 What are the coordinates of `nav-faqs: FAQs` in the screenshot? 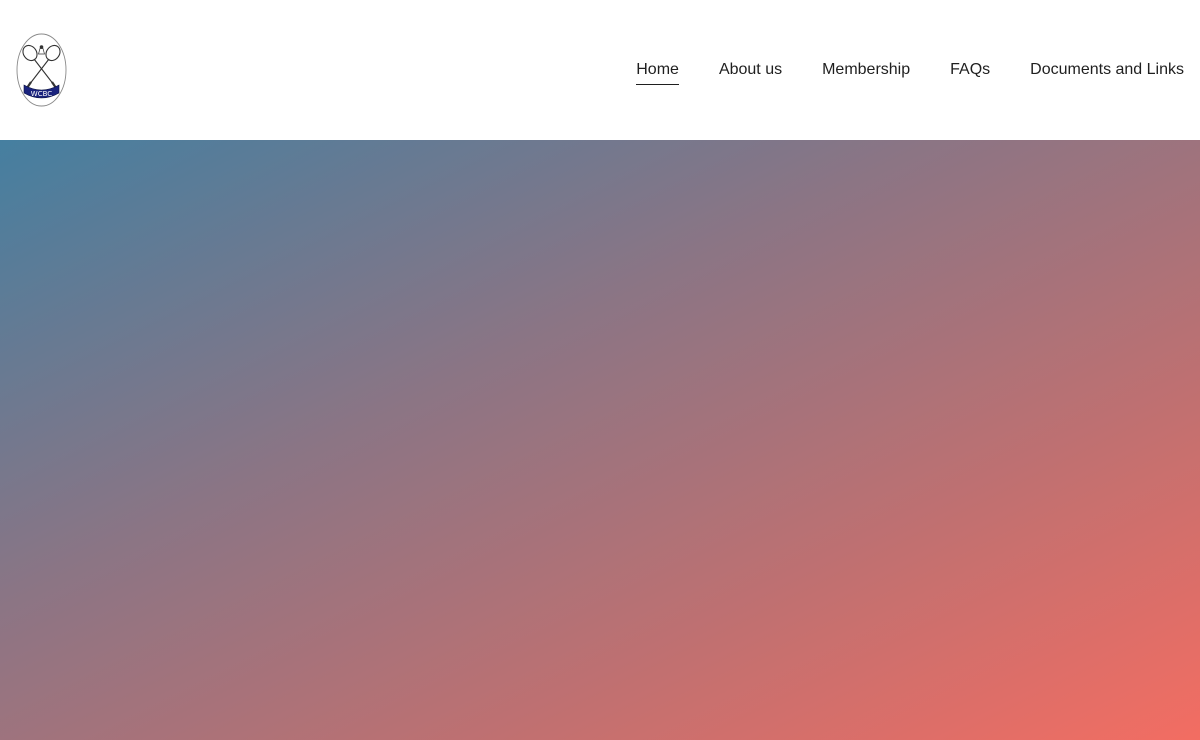 It's located at (970, 72).